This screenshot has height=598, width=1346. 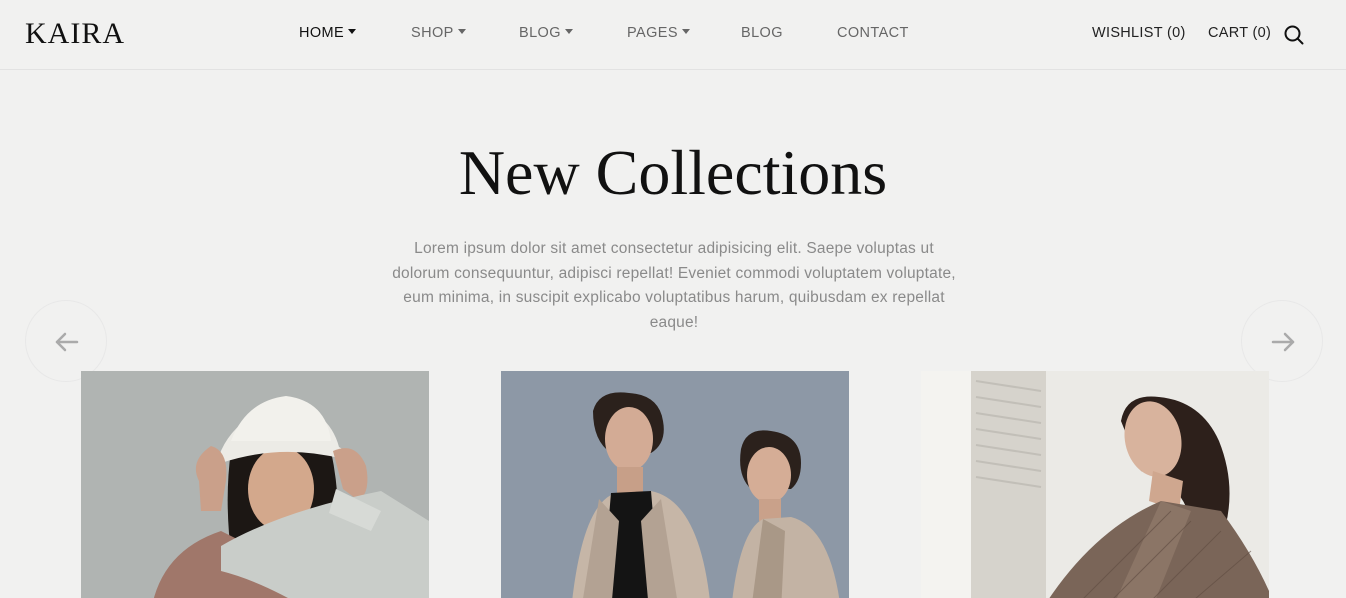 I want to click on nav-item-contact: CONTACT, so click(x=873, y=33).